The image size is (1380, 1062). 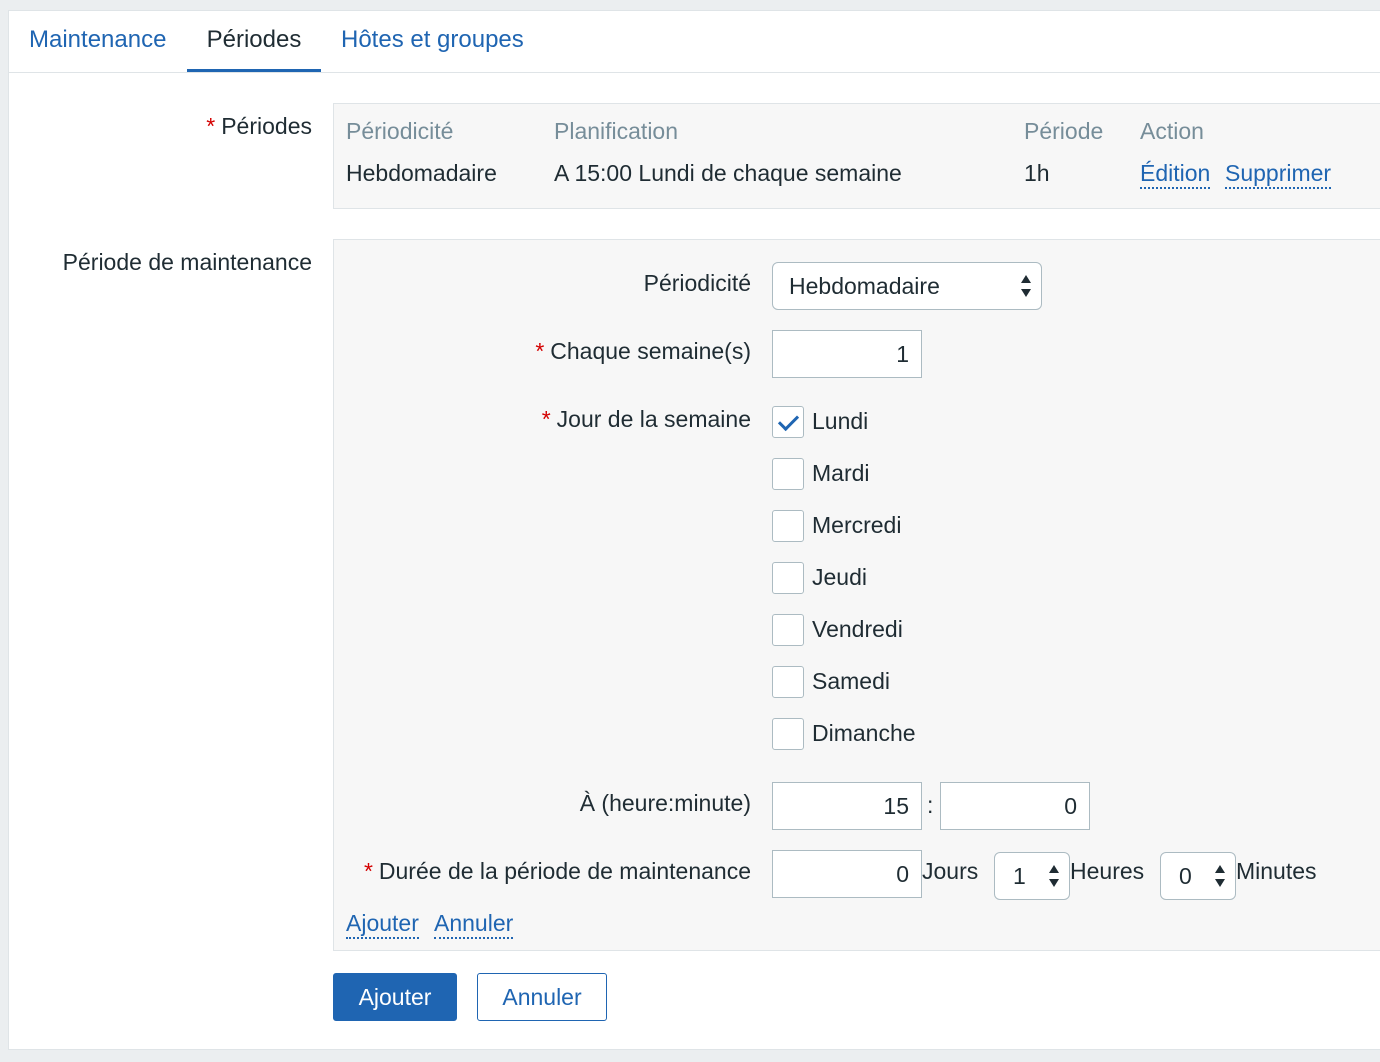 I want to click on duration-label: * Durée de la période de maintenance, so click(x=557, y=871).